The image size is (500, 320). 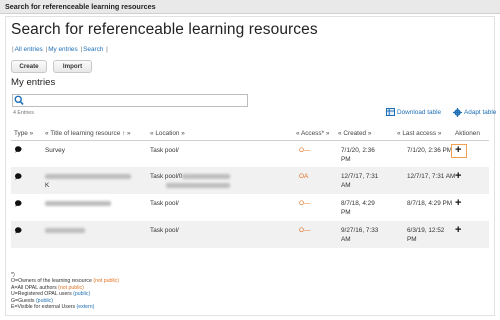 I want to click on entry-last-access: 7/1/20, 2:36 PM, so click(x=430, y=150).